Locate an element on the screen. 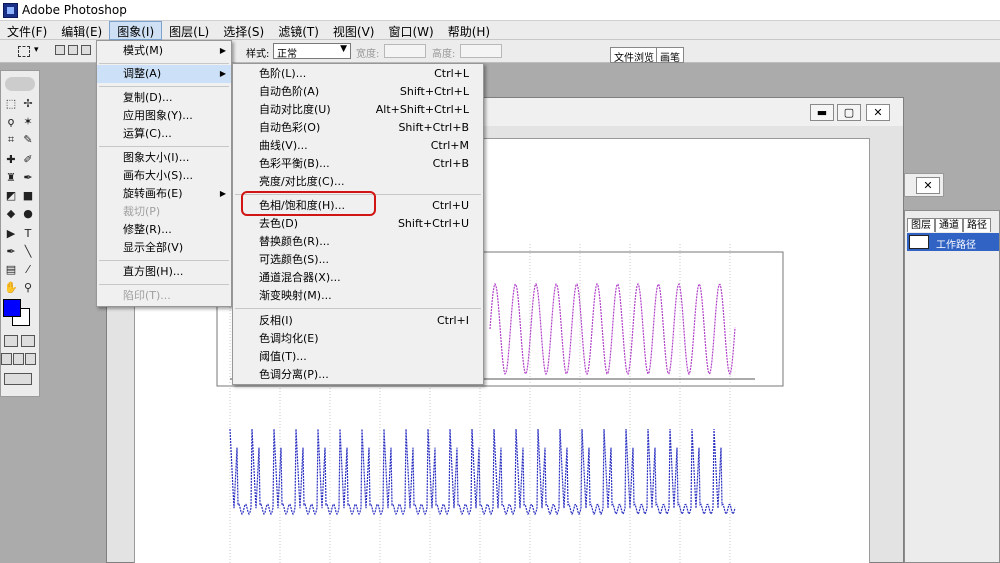  menu-item-invert: 反相(I) Ctrl+I is located at coordinates (358, 321).